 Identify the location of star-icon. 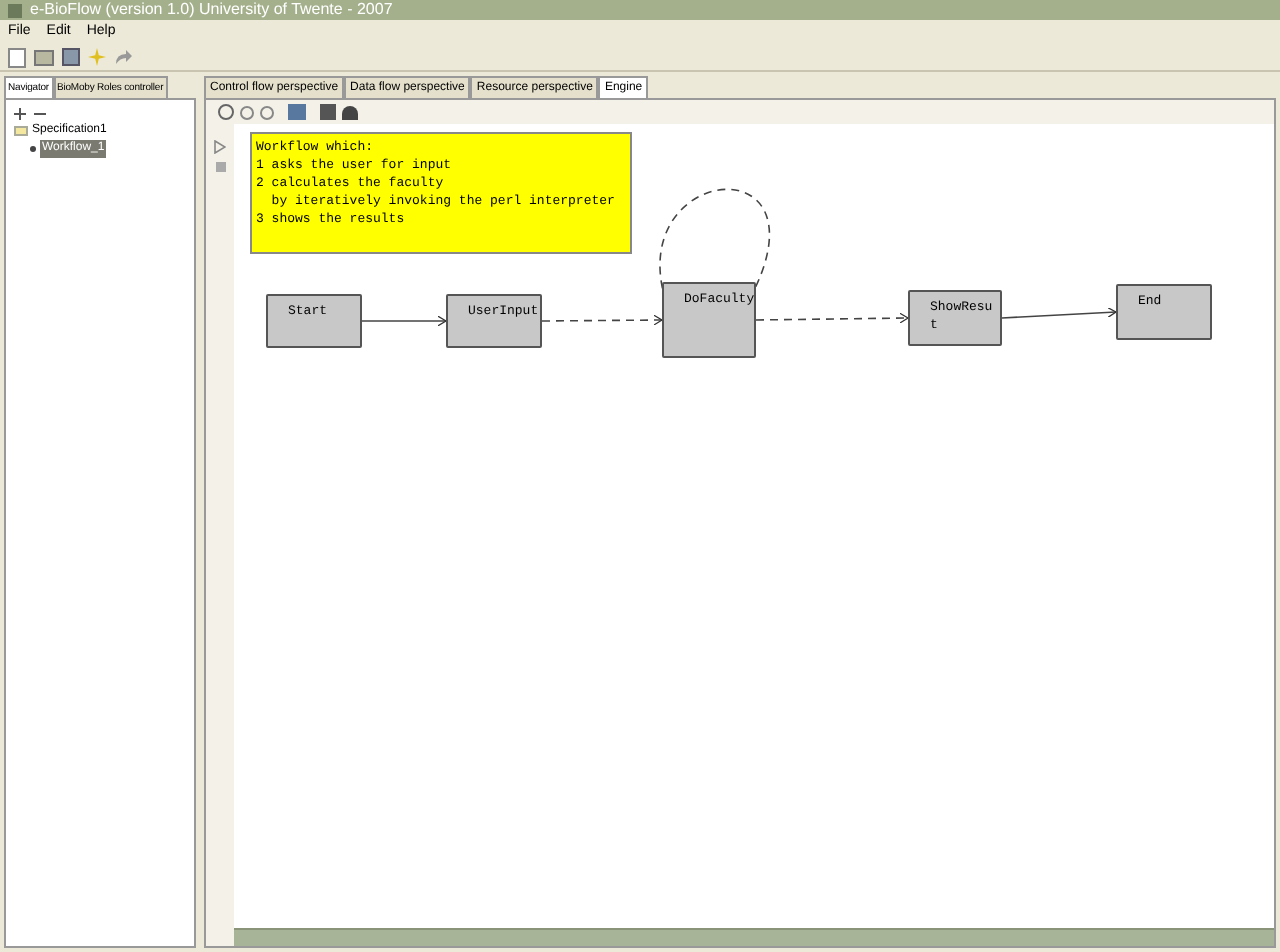
(97, 57).